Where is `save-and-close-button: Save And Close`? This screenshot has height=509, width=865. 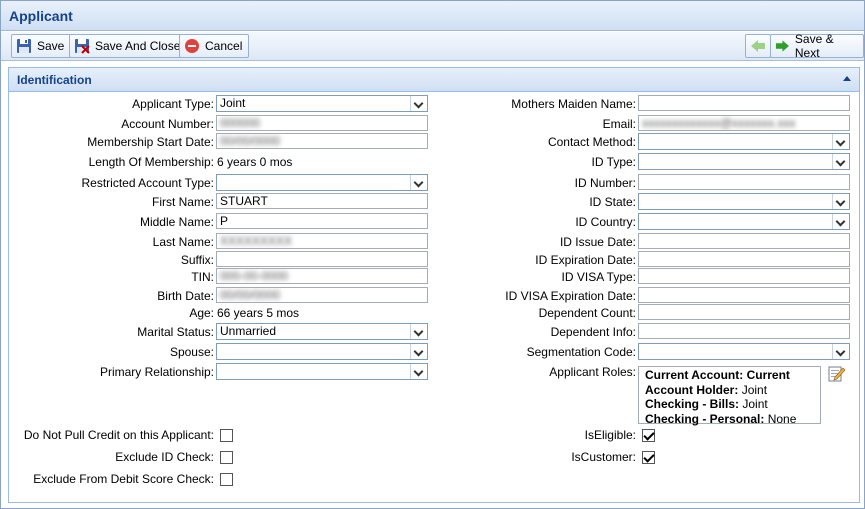
save-and-close-button: Save And Close is located at coordinates (128, 46).